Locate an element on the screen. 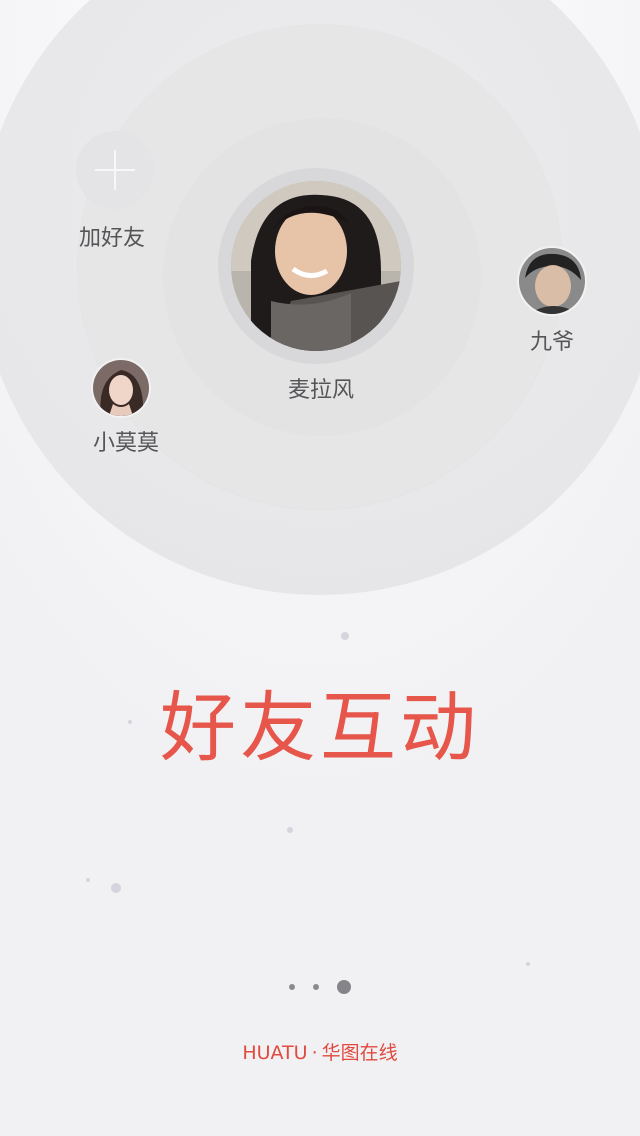 Image resolution: width=640 pixels, height=1136 pixels. main-friend-name: 麦拉风 is located at coordinates (320, 390).